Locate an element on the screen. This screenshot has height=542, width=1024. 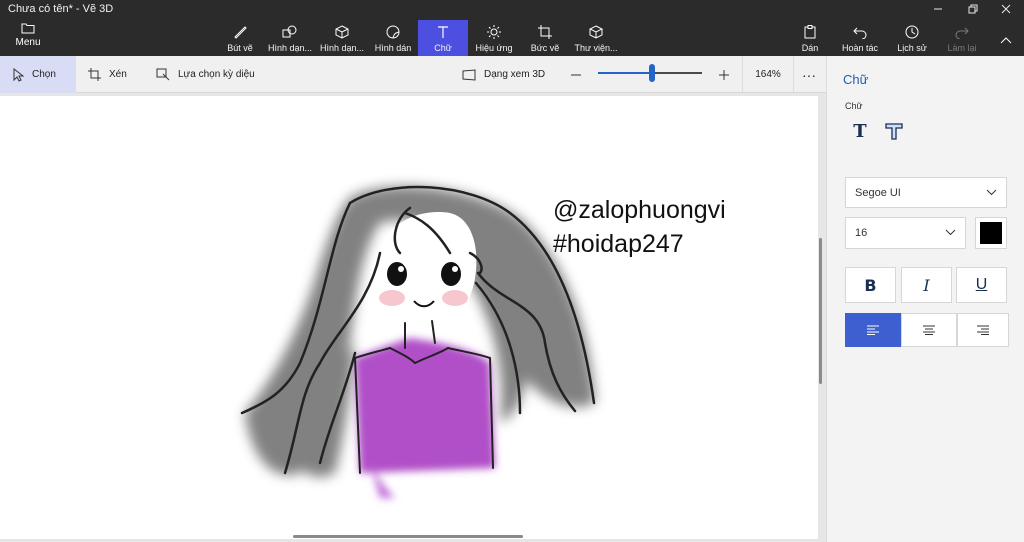
align-right-icon is located at coordinates (983, 330).